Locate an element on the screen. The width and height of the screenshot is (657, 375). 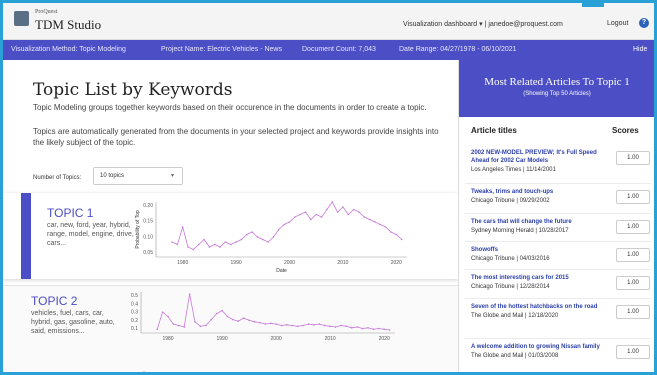
topic-2-trend-chart: 0.5 0.4 0.3 0.2 0.1 1980 1990 2000 2010 2020 is located at coordinates (263, 317).